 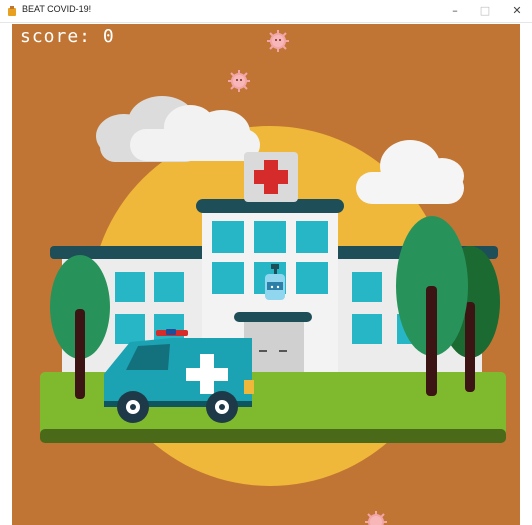 I want to click on maximize-button: □, so click(x=485, y=11).